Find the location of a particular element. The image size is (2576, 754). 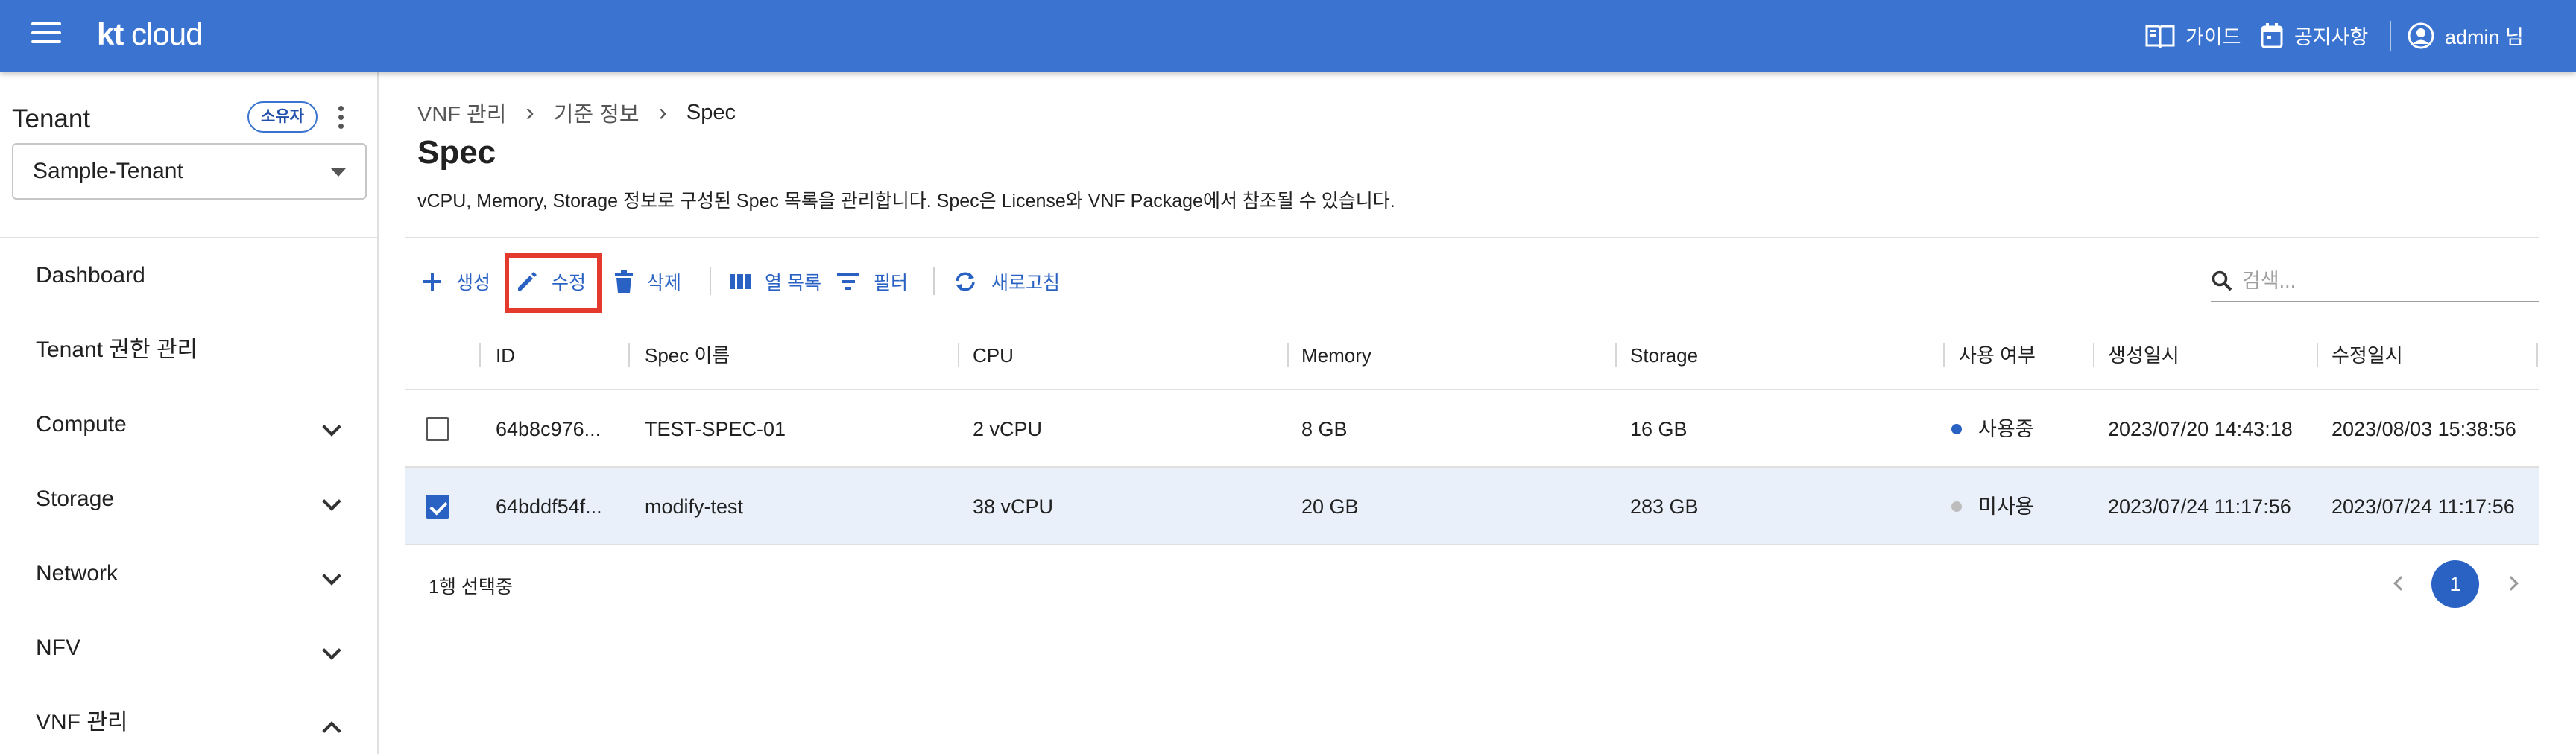

sidebar-item-label: Storage is located at coordinates (75, 499).